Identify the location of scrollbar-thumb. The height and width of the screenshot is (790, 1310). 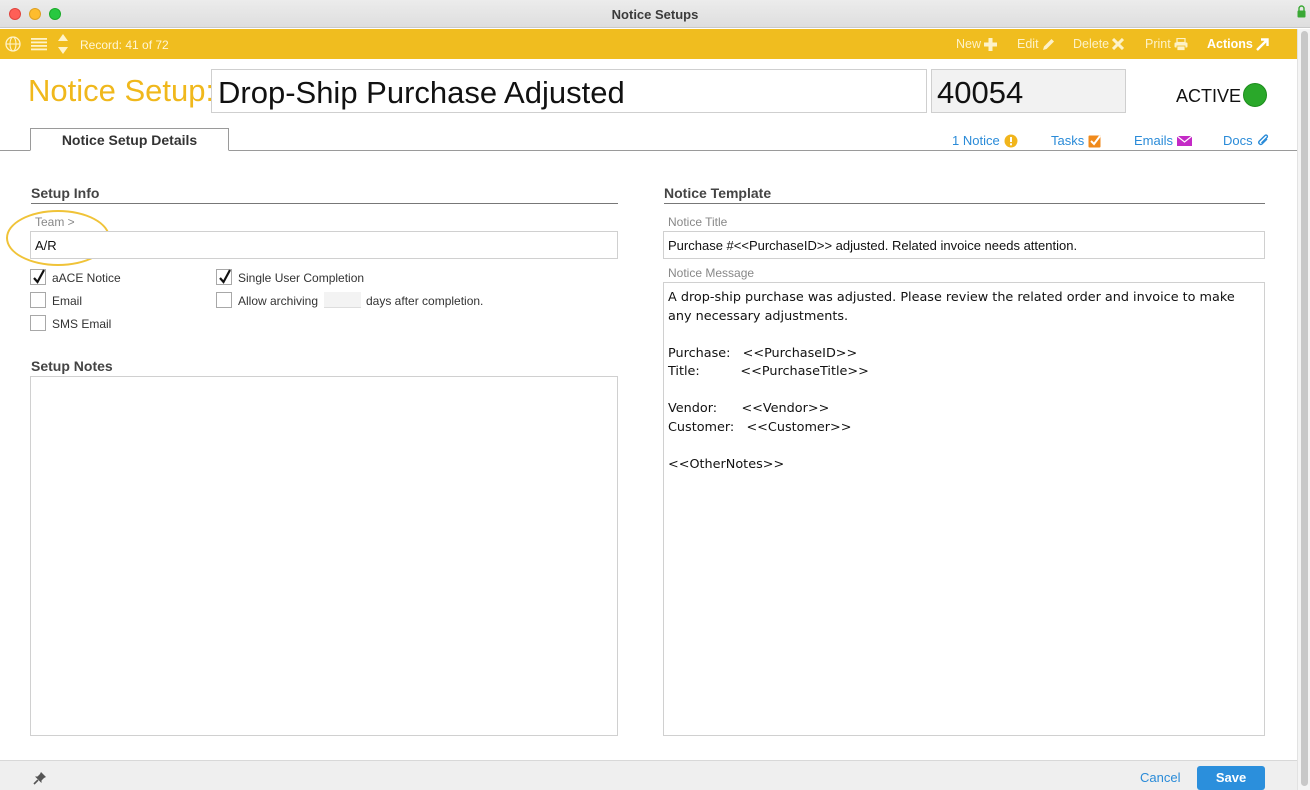
(1304, 408).